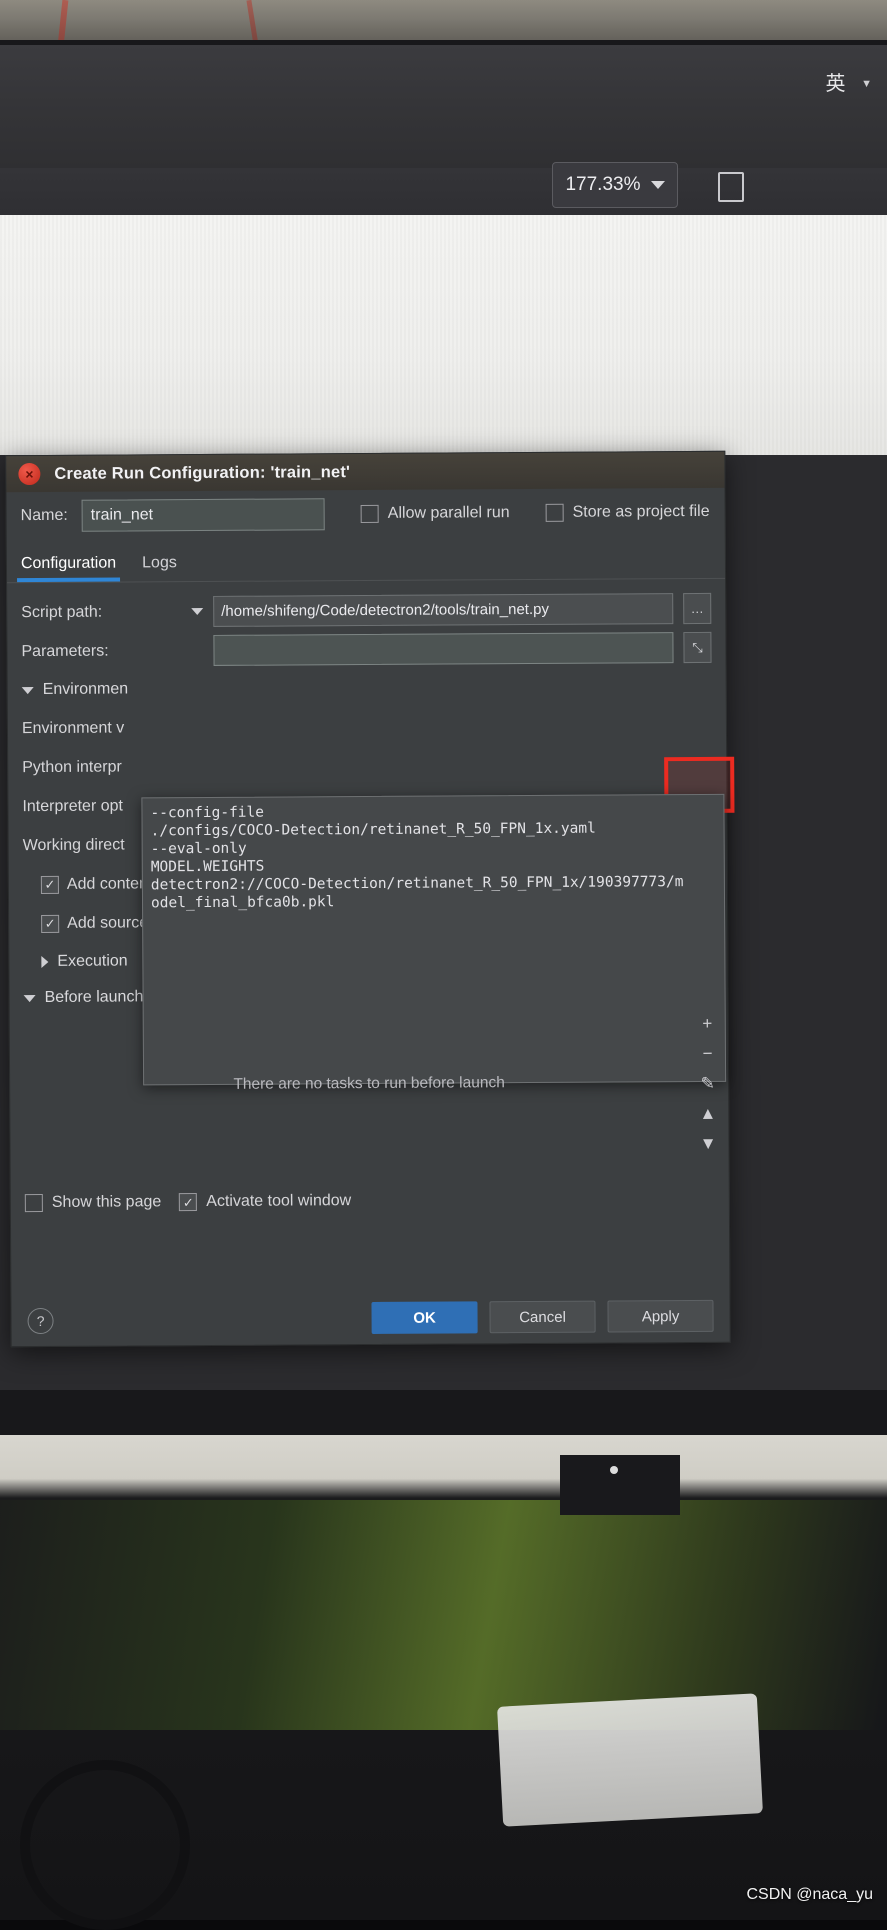 Image resolution: width=887 pixels, height=1930 pixels. What do you see at coordinates (72, 767) in the screenshot?
I see `python-interpreter-label: Python interpr` at bounding box center [72, 767].